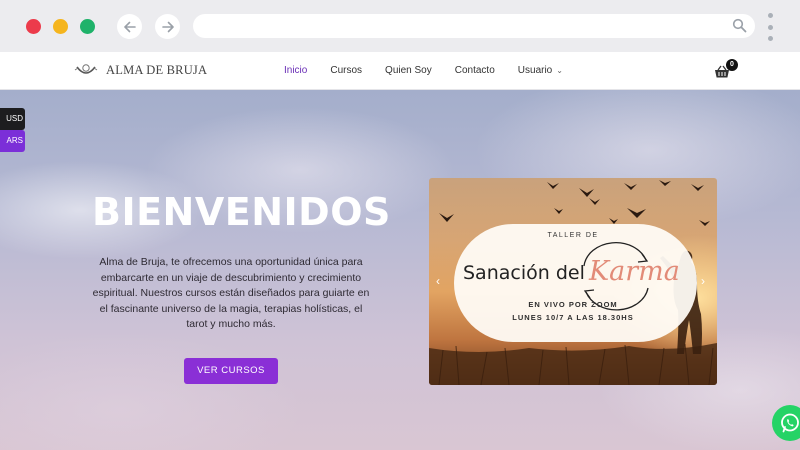 Image resolution: width=800 pixels, height=450 pixels. I want to click on hero-title: BIENVENIDOS, so click(241, 212).